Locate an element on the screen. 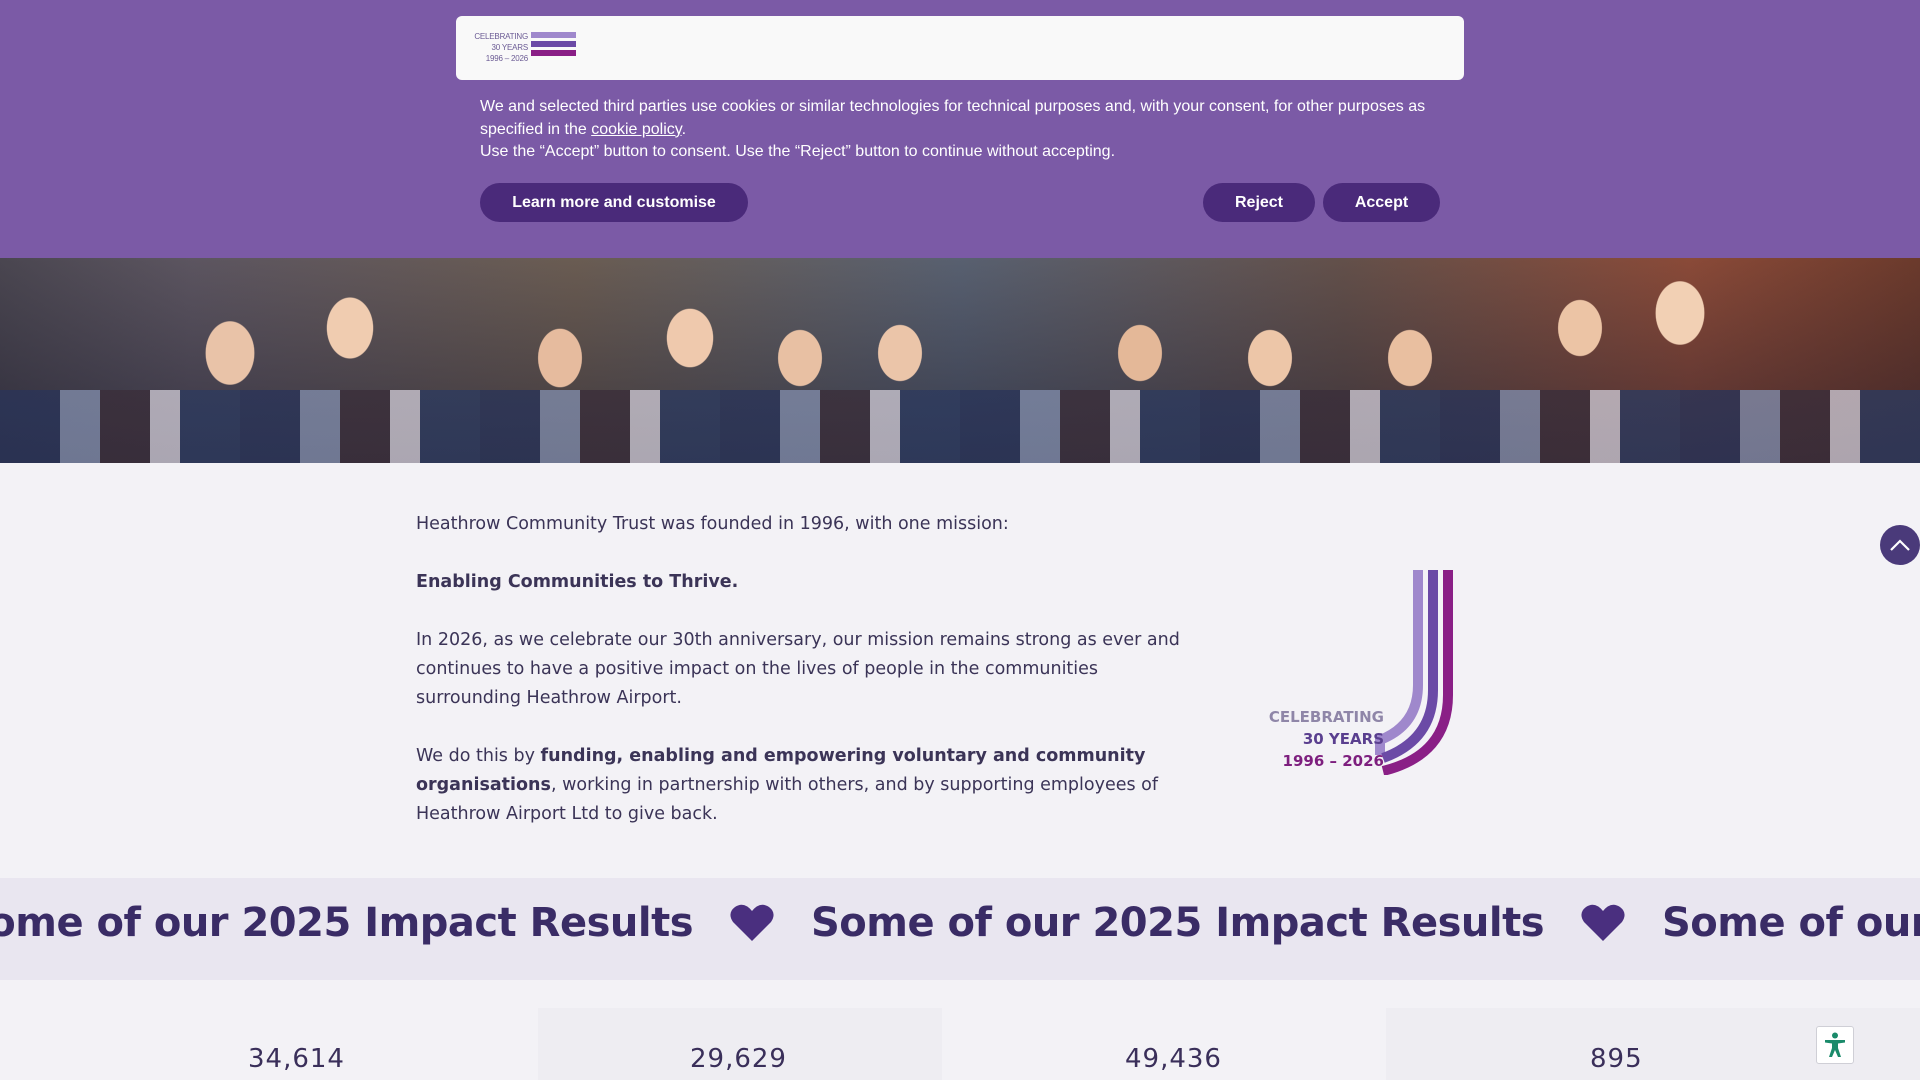 This screenshot has height=1080, width=1920. stat-value: 895 is located at coordinates (1616, 1059).